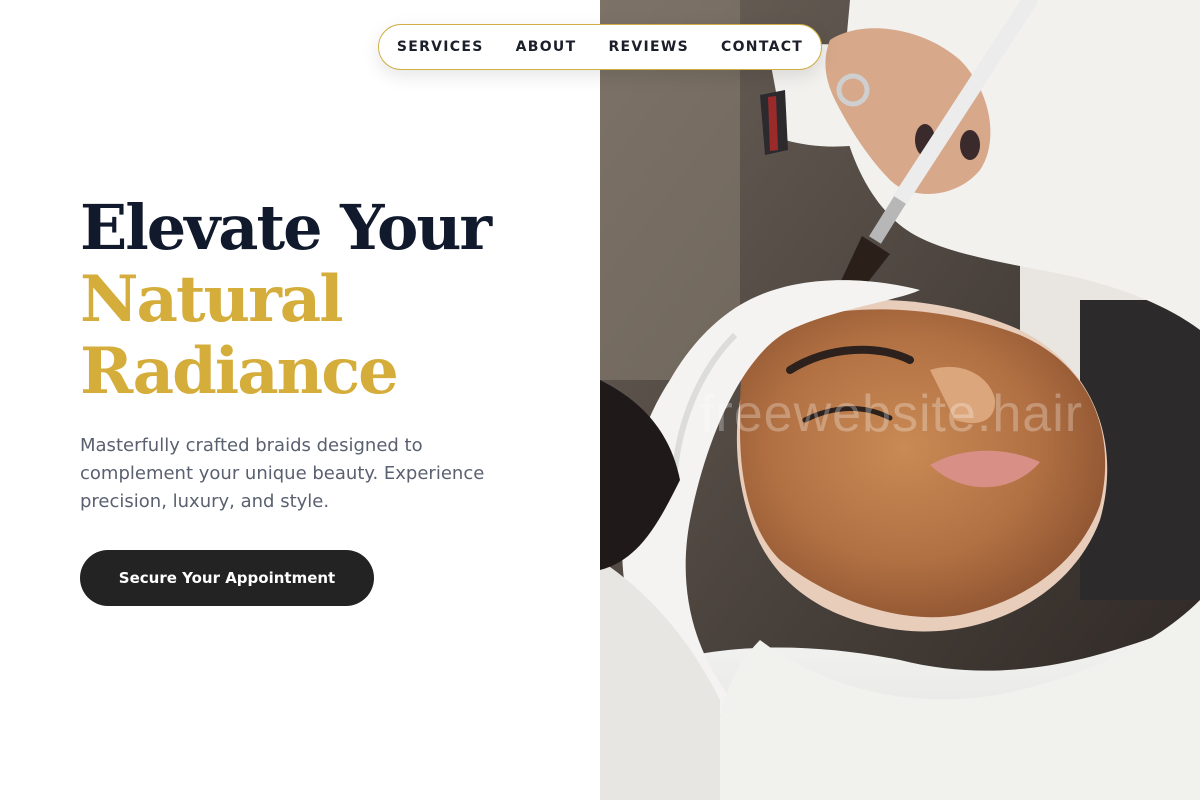  Describe the element at coordinates (892, 414) in the screenshot. I see `image-watermark: freewebsite.hair` at that location.